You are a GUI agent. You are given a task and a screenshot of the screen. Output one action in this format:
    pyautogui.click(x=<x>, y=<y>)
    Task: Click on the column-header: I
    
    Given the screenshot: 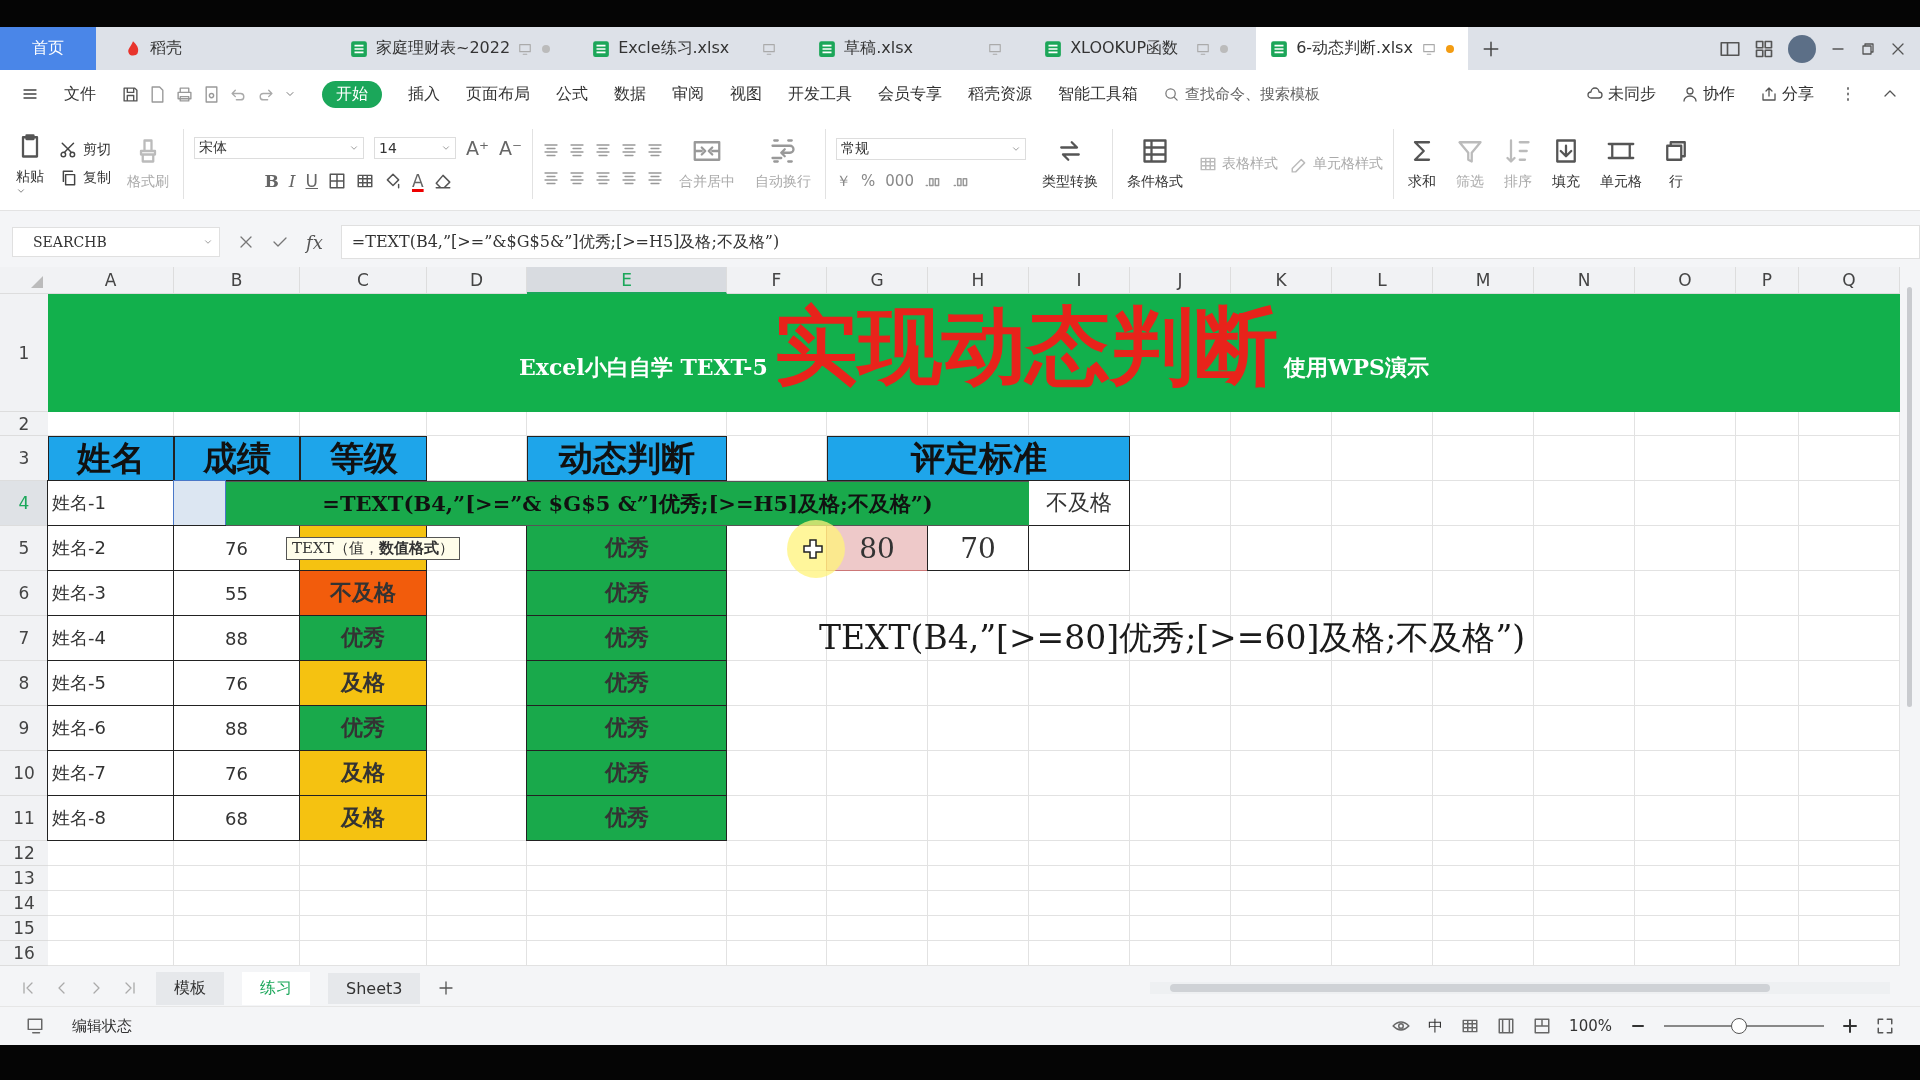 What is the action you would take?
    pyautogui.click(x=1079, y=280)
    